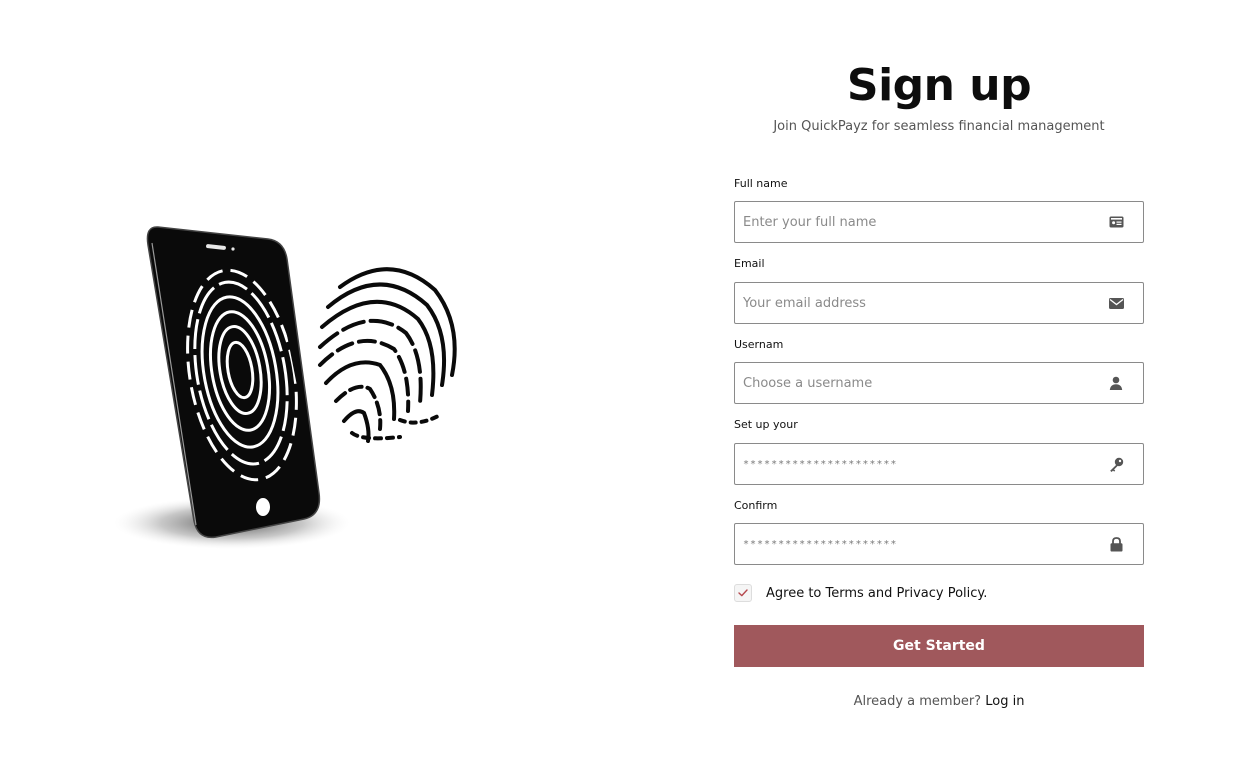 The width and height of the screenshot is (1253, 782). I want to click on user-icon, so click(1116, 383).